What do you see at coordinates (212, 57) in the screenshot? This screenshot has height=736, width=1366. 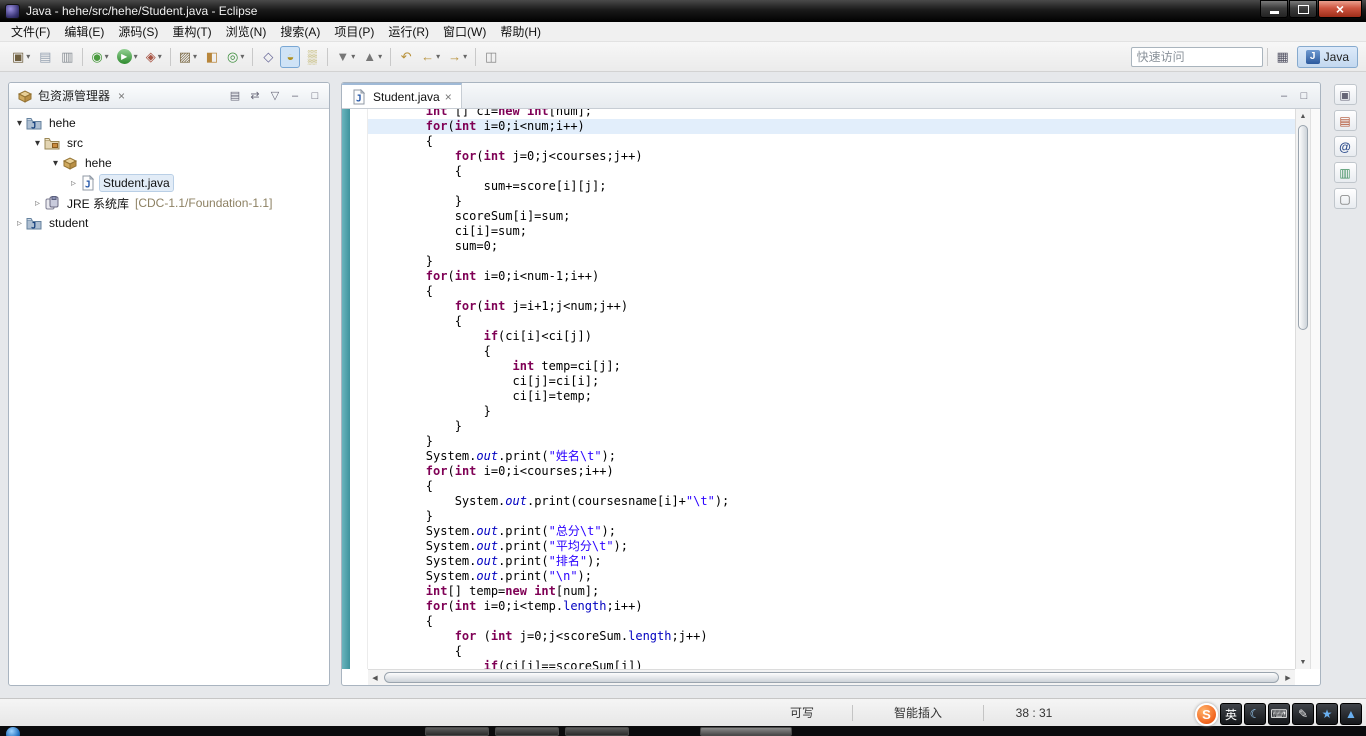 I see `new-package-button: ◧` at bounding box center [212, 57].